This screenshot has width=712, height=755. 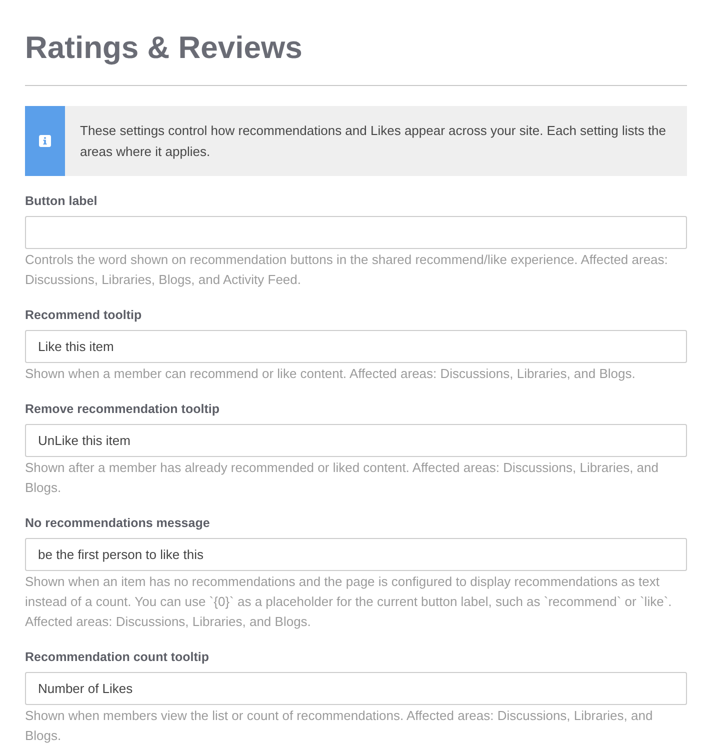 What do you see at coordinates (373, 141) in the screenshot?
I see `info-message: These settings control how recommendations and Likes appear across your site. Each setting lists the areas where it applies.` at bounding box center [373, 141].